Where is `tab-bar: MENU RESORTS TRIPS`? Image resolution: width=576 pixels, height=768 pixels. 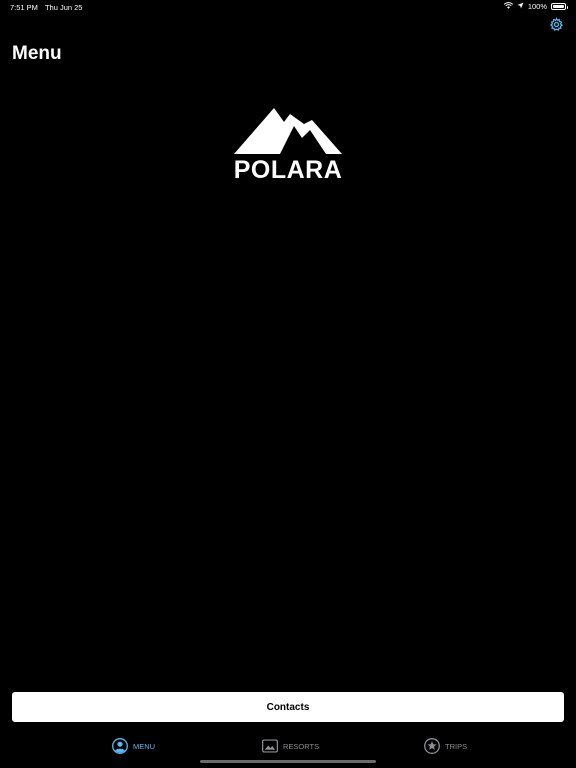
tab-bar: MENU RESORTS TRIPS is located at coordinates (288, 746).